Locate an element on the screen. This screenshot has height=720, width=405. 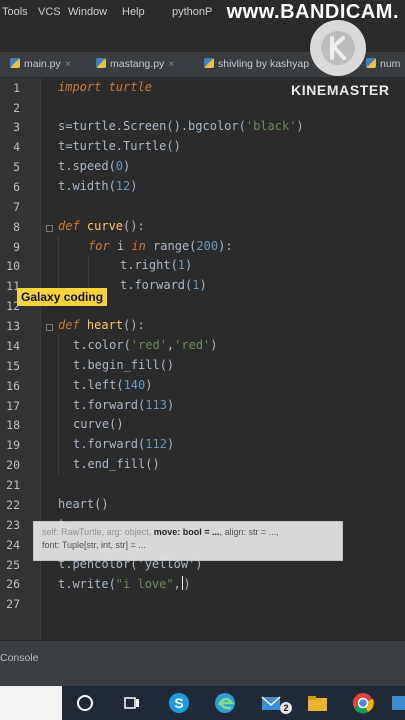
menu-window: Window is located at coordinates (87, 12).